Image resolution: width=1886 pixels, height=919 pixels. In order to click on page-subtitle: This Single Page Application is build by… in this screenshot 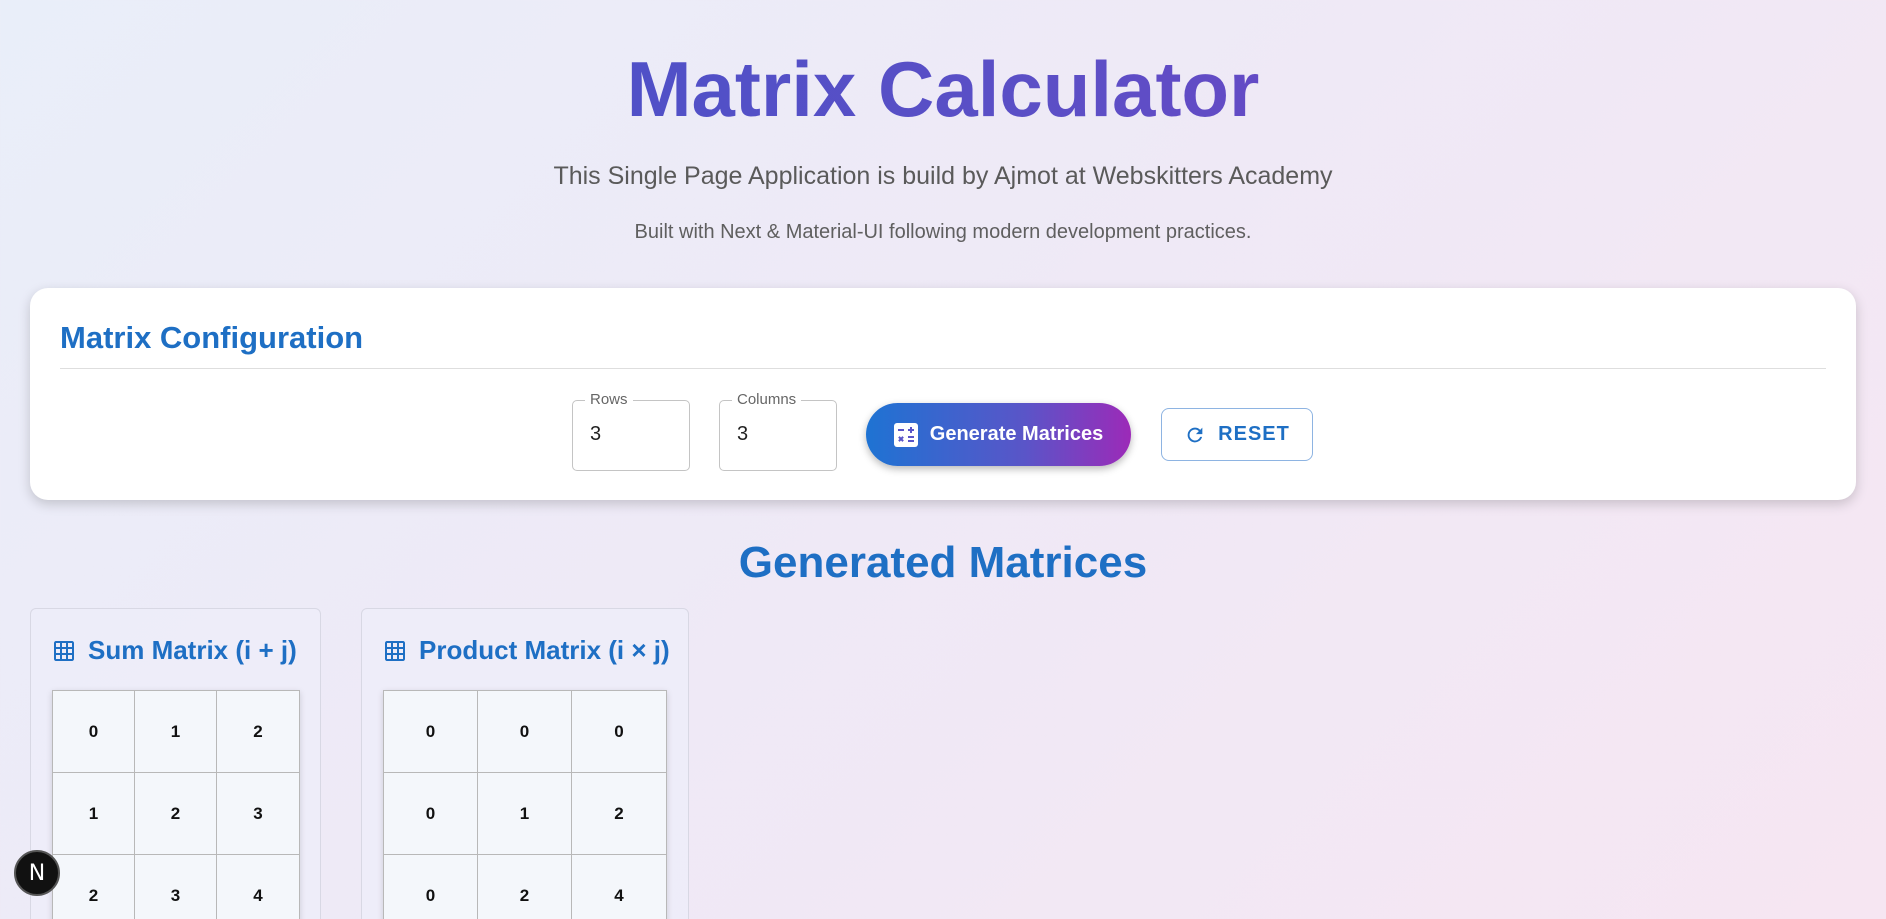, I will do `click(943, 176)`.